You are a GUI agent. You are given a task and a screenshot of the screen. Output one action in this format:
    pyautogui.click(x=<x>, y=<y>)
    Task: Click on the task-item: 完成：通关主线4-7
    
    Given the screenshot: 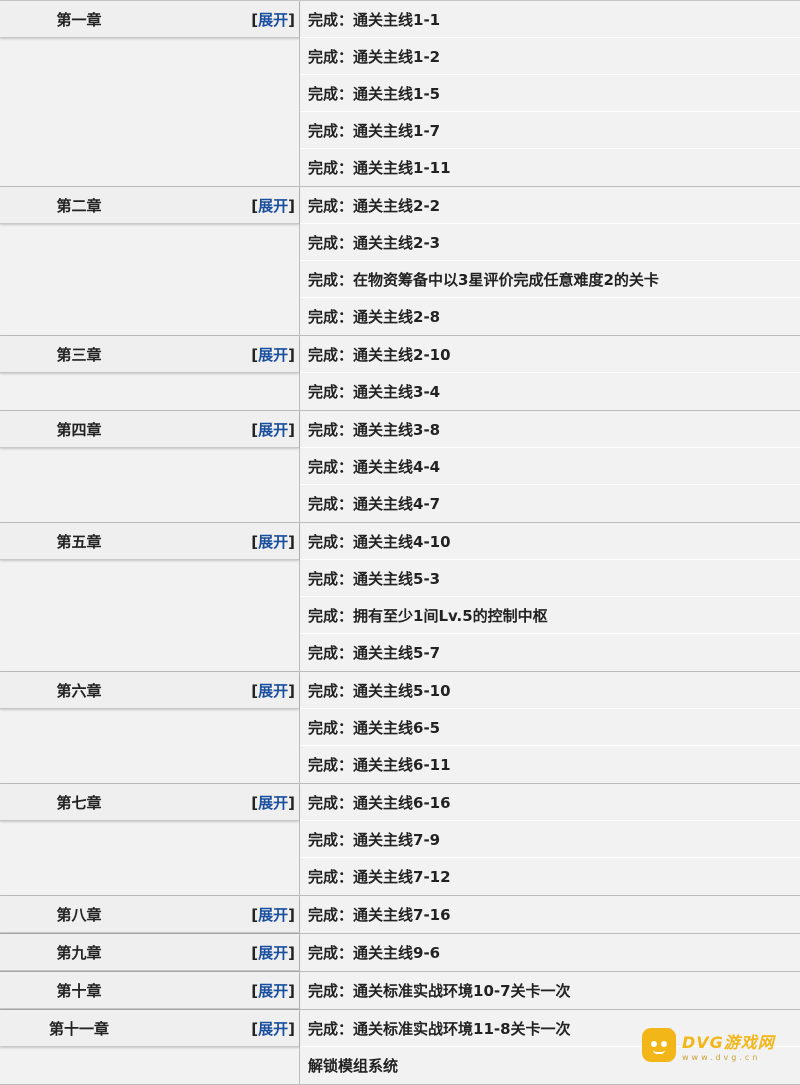 What is the action you would take?
    pyautogui.click(x=374, y=504)
    